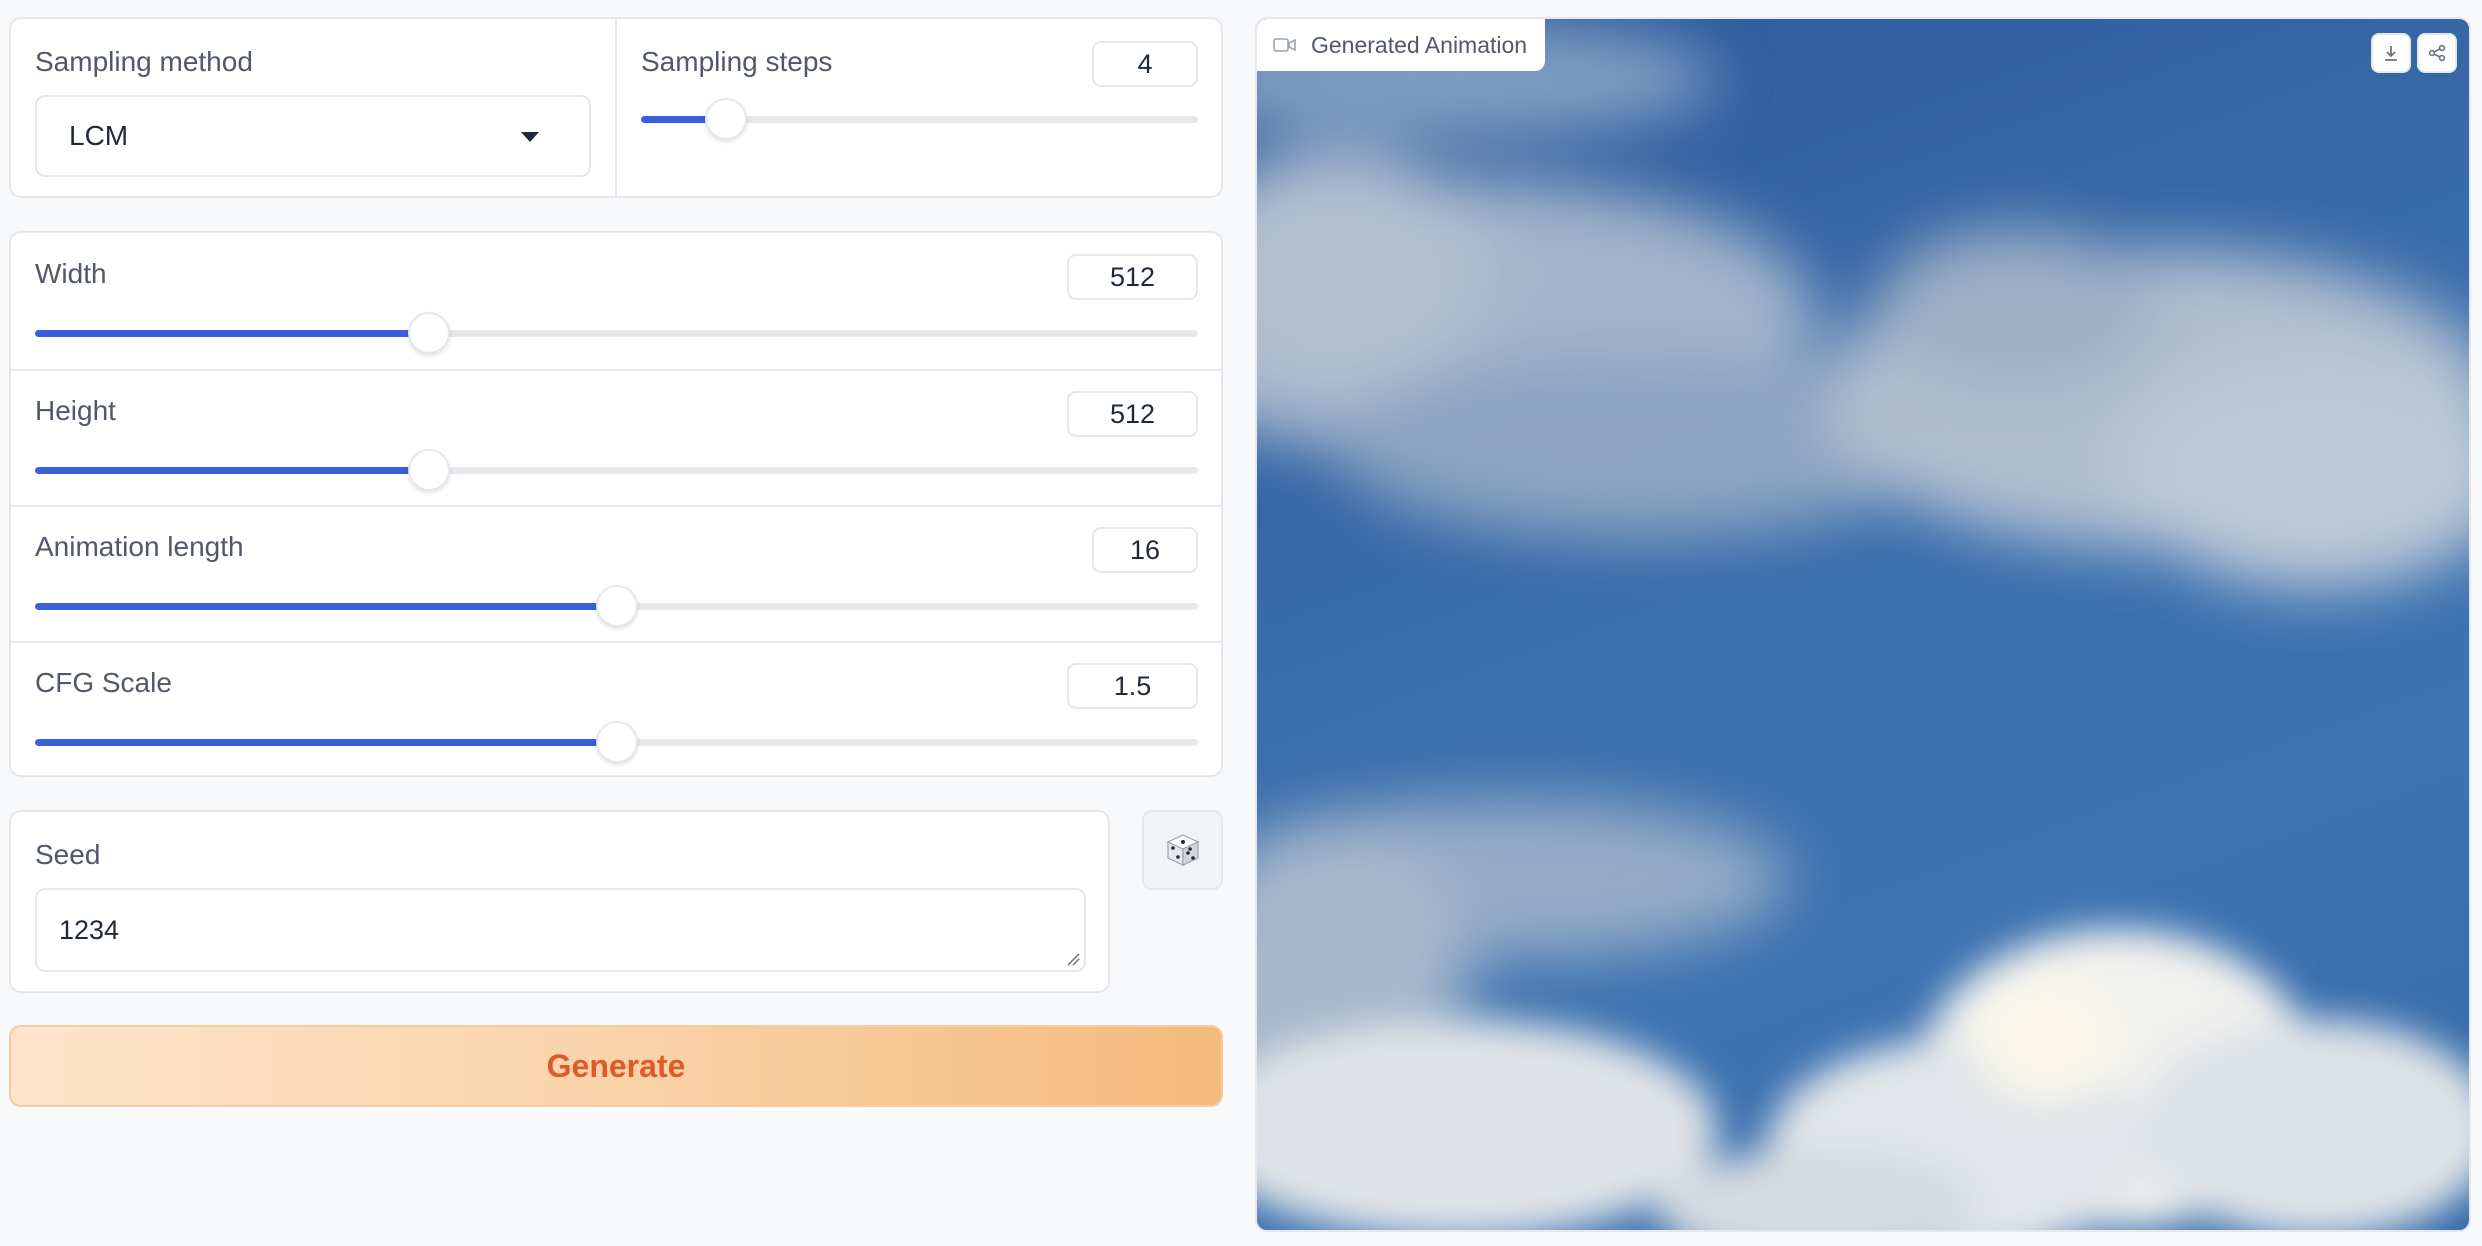  I want to click on height-slider, so click(616, 470).